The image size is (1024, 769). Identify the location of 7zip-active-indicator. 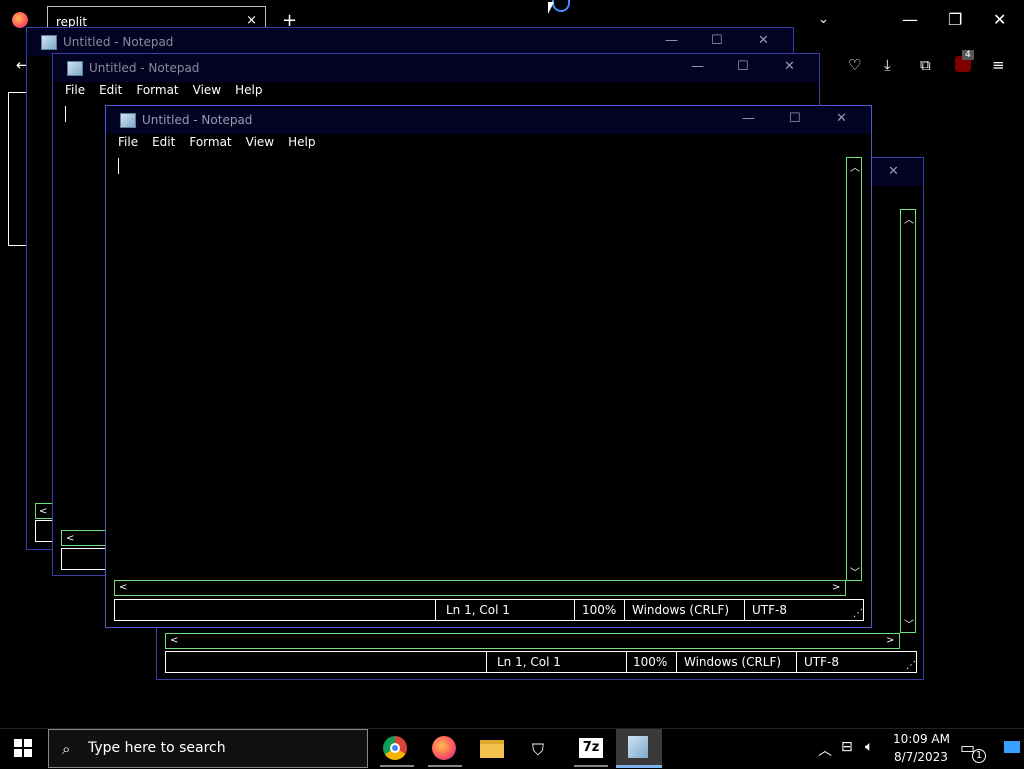
(591, 766).